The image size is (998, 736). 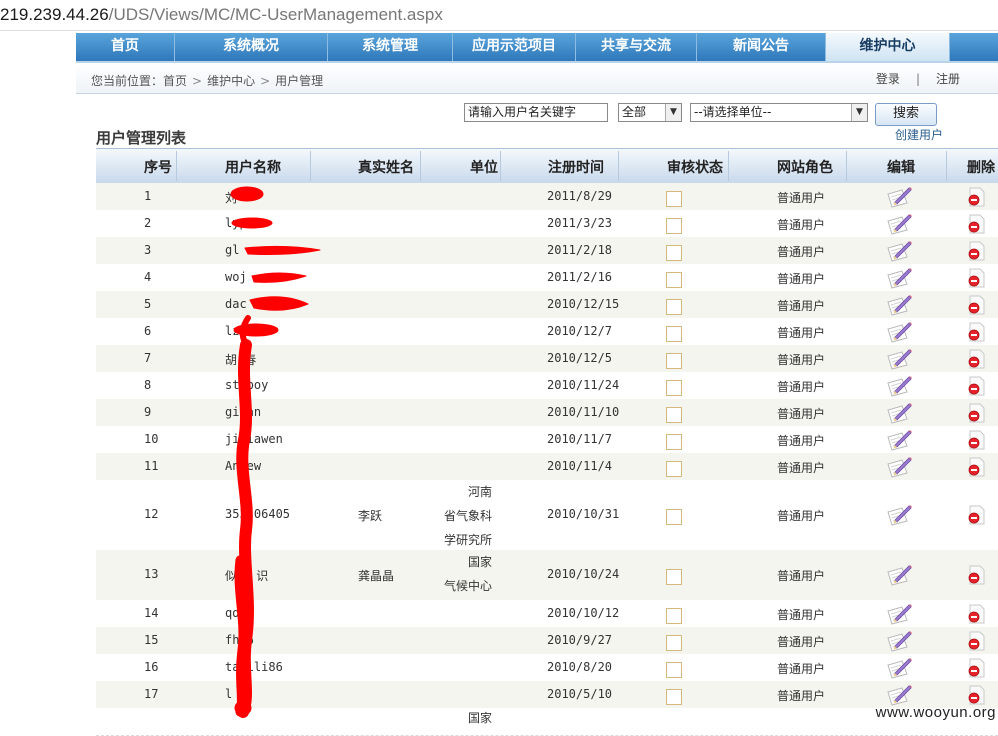 I want to click on keyword-search-input: 请输入用户名关键字, so click(x=536, y=112).